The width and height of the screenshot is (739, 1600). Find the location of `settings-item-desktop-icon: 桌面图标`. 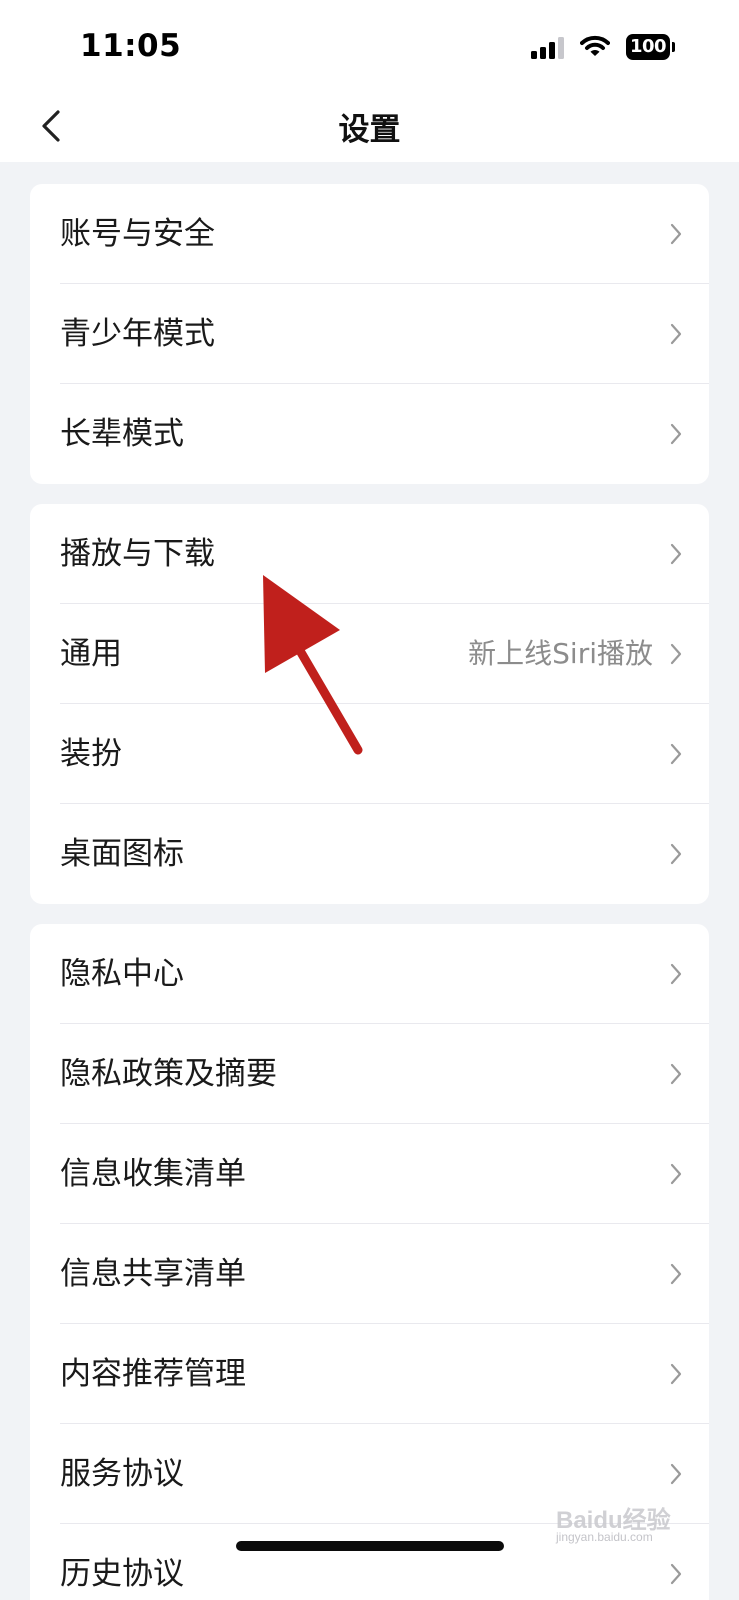

settings-item-desktop-icon: 桌面图标 is located at coordinates (369, 854).